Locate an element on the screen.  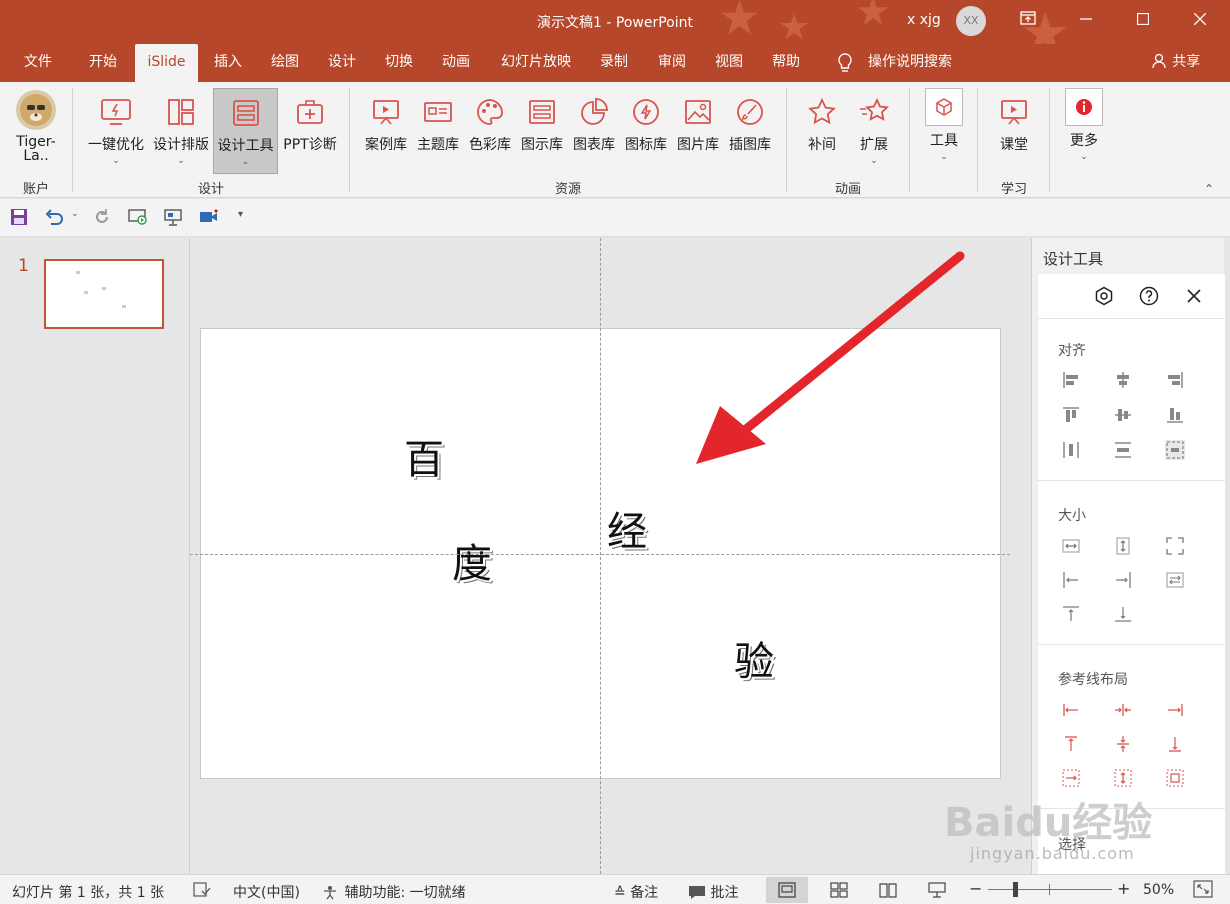
tab-animations: 动画 is located at coordinates (456, 63).